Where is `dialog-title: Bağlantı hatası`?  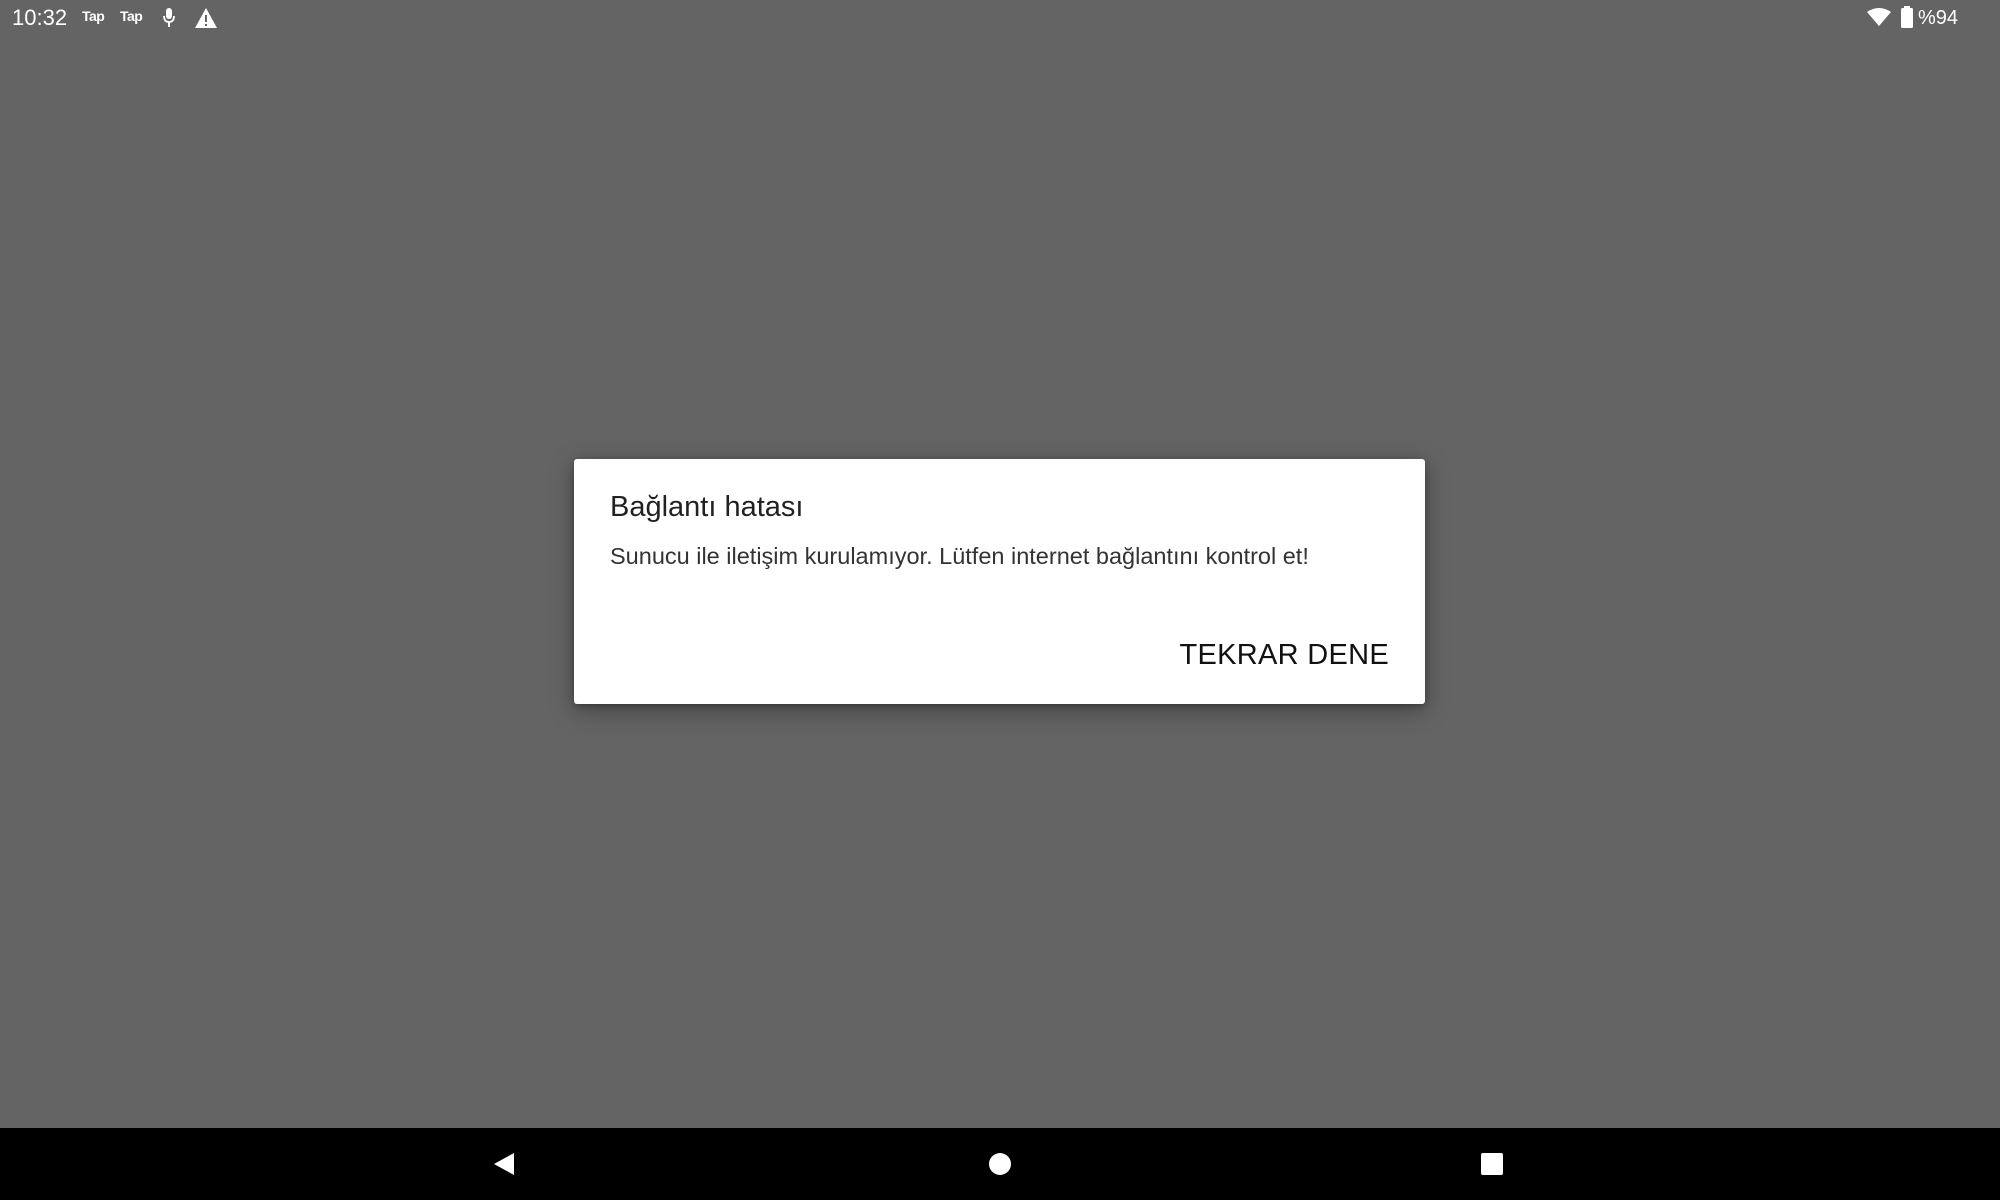 dialog-title: Bağlantı hatası is located at coordinates (707, 507).